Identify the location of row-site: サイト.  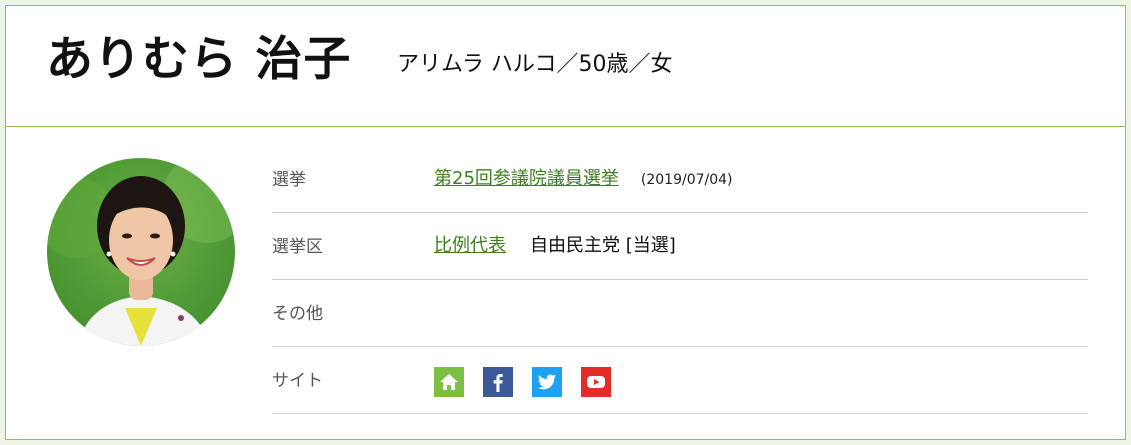
(680, 380).